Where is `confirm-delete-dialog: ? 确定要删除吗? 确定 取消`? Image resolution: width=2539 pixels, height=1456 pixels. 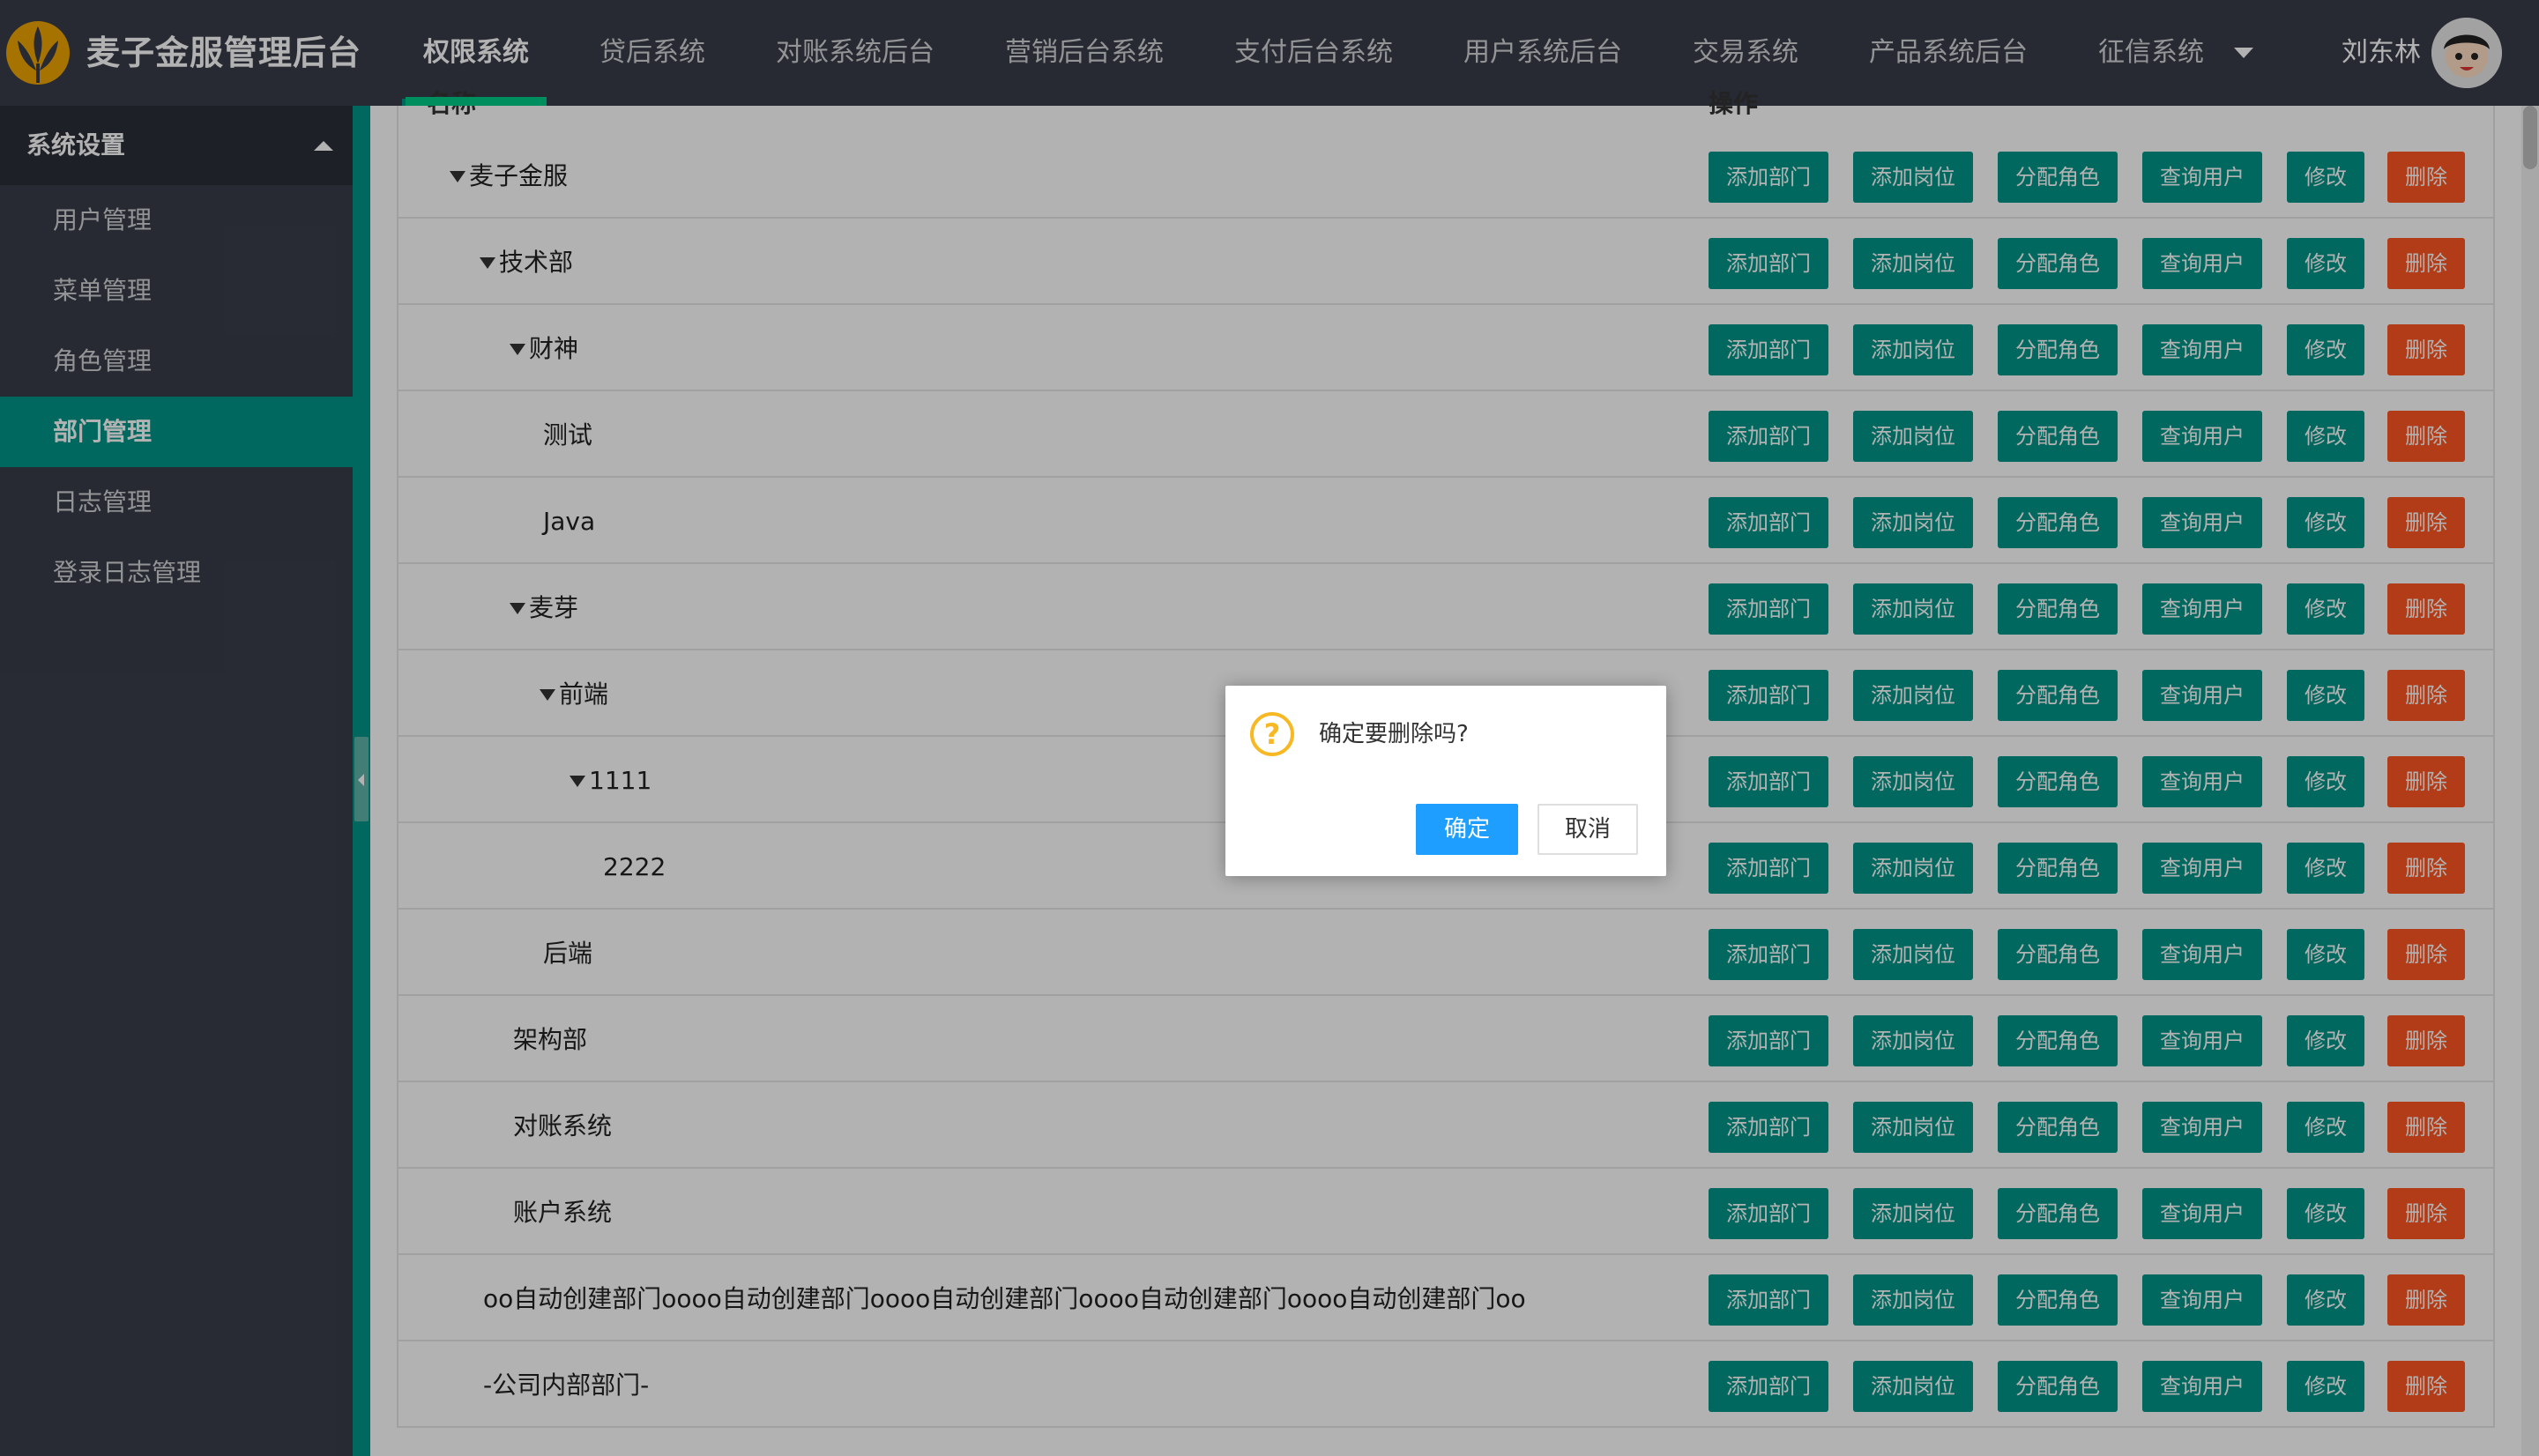
confirm-delete-dialog: ? 确定要删除吗? 确定 取消 is located at coordinates (1445, 781).